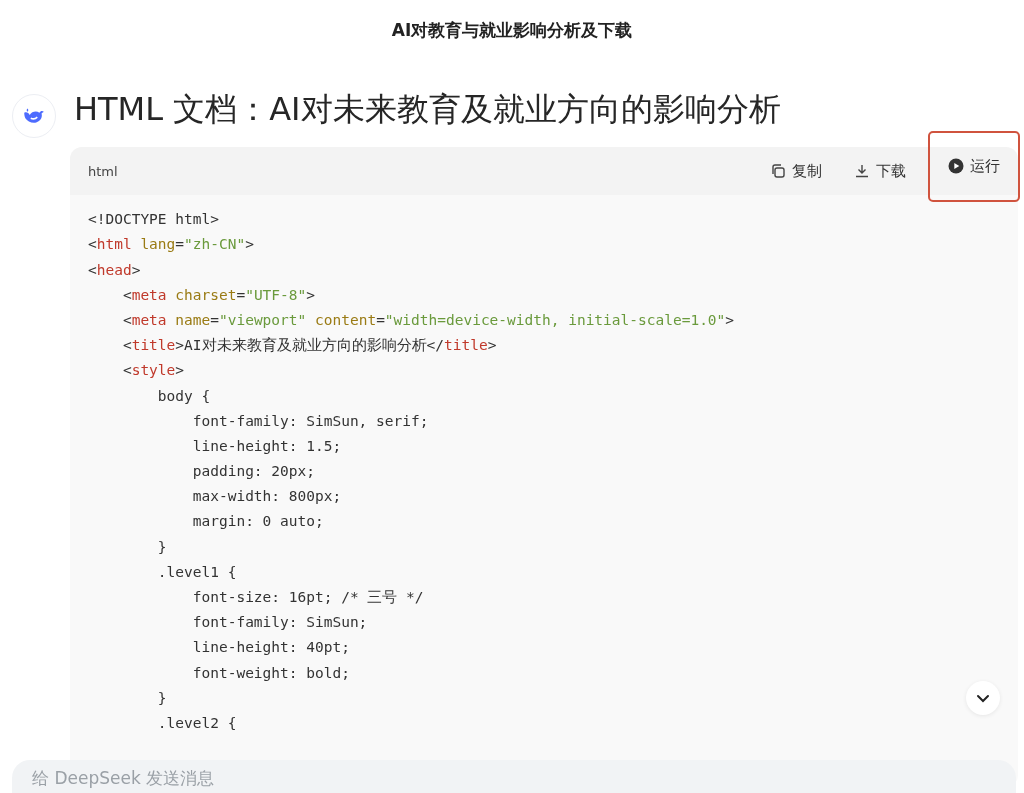  I want to click on run-button: 运行, so click(974, 166).